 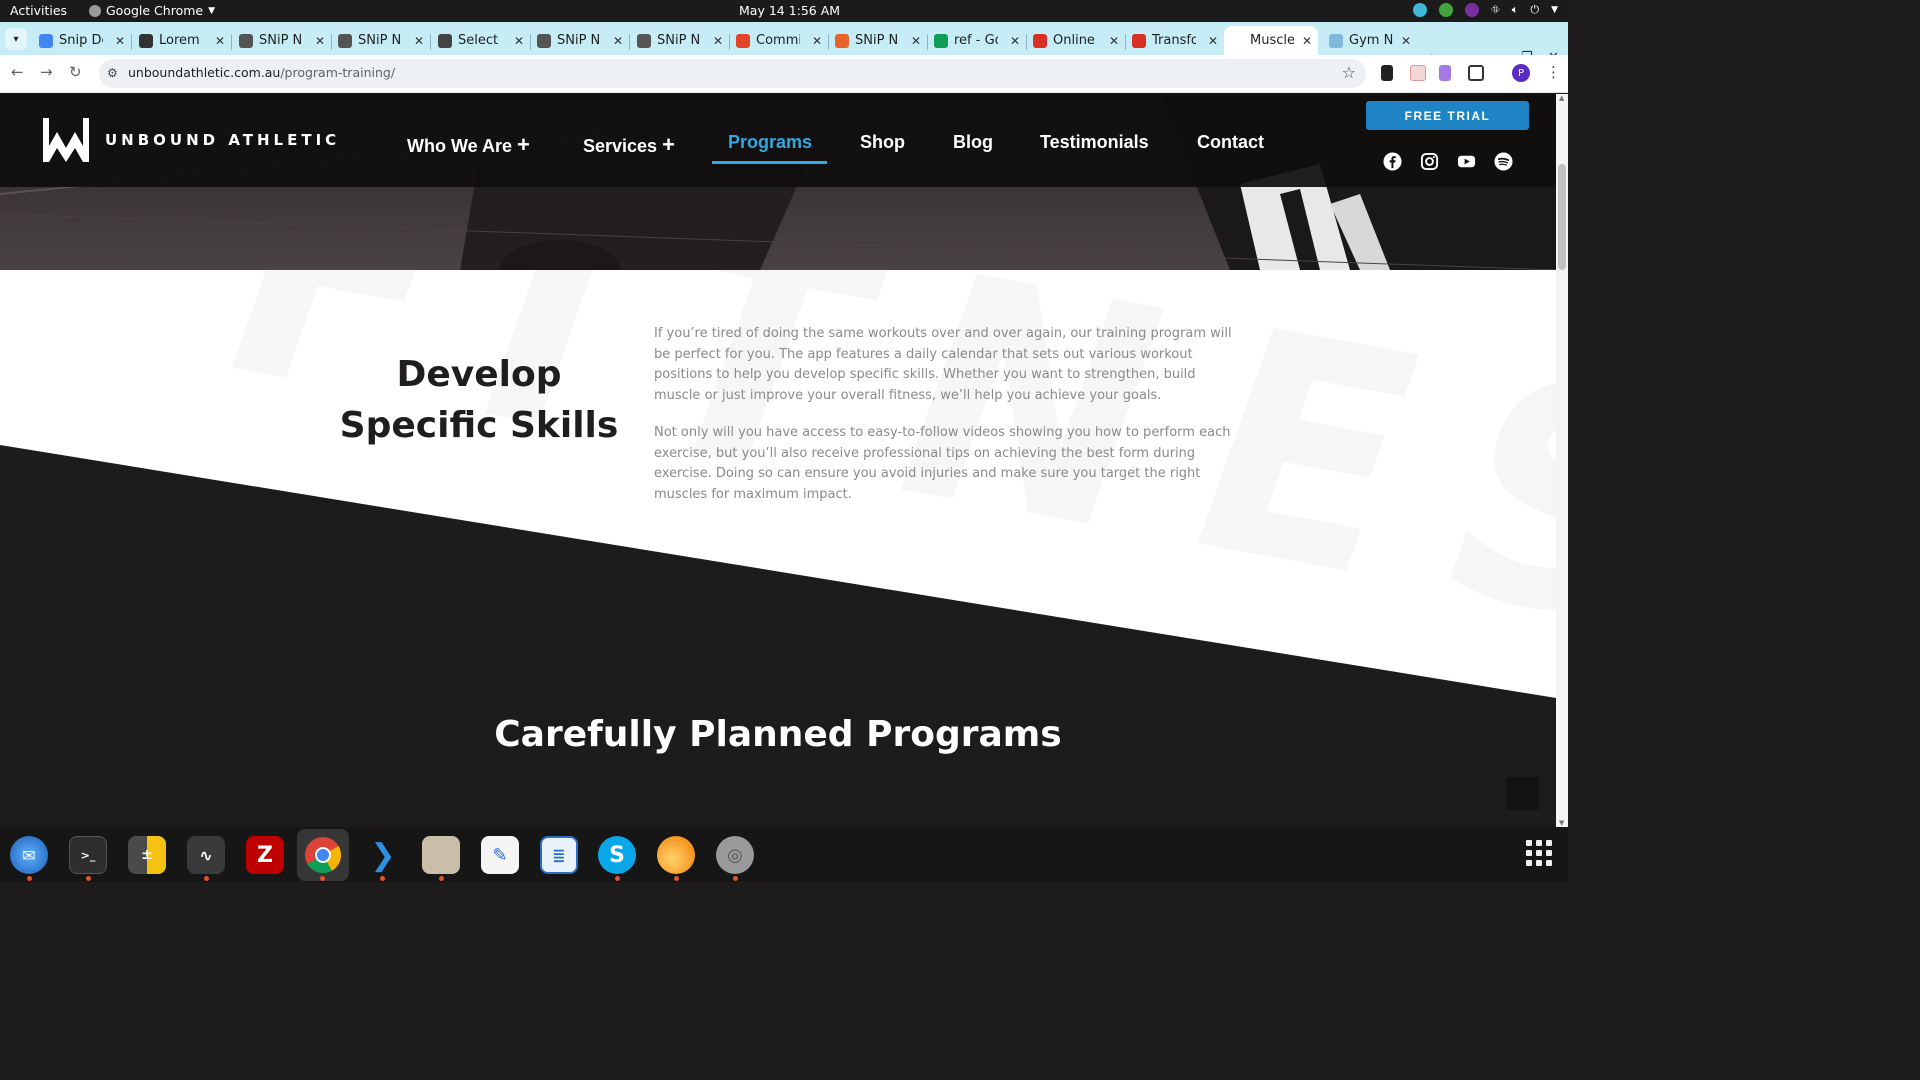 What do you see at coordinates (789, 10) in the screenshot?
I see `clock: May 14 1:56 AM` at bounding box center [789, 10].